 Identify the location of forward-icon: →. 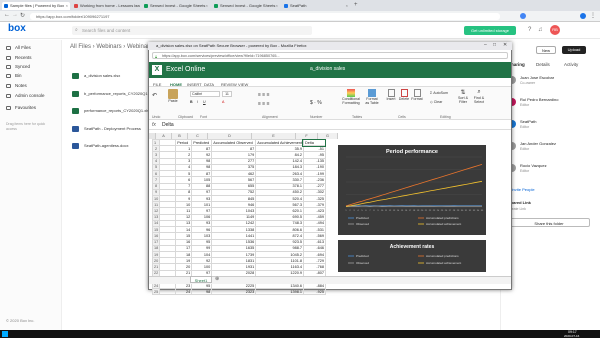
(15, 15).